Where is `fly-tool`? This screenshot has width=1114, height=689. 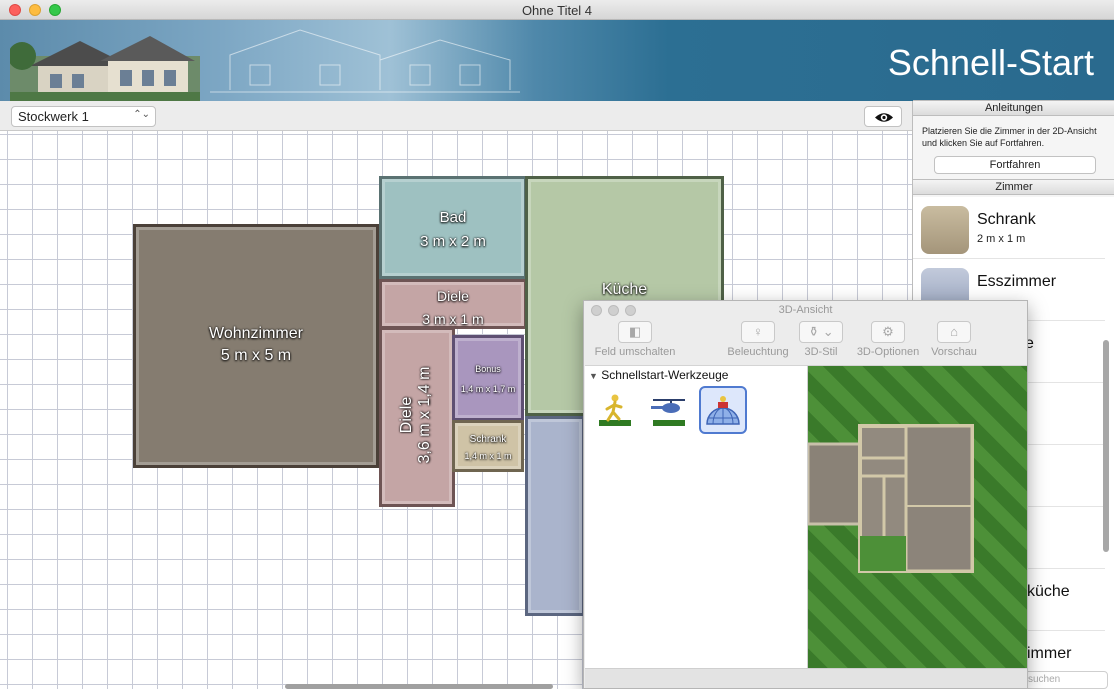 fly-tool is located at coordinates (669, 410).